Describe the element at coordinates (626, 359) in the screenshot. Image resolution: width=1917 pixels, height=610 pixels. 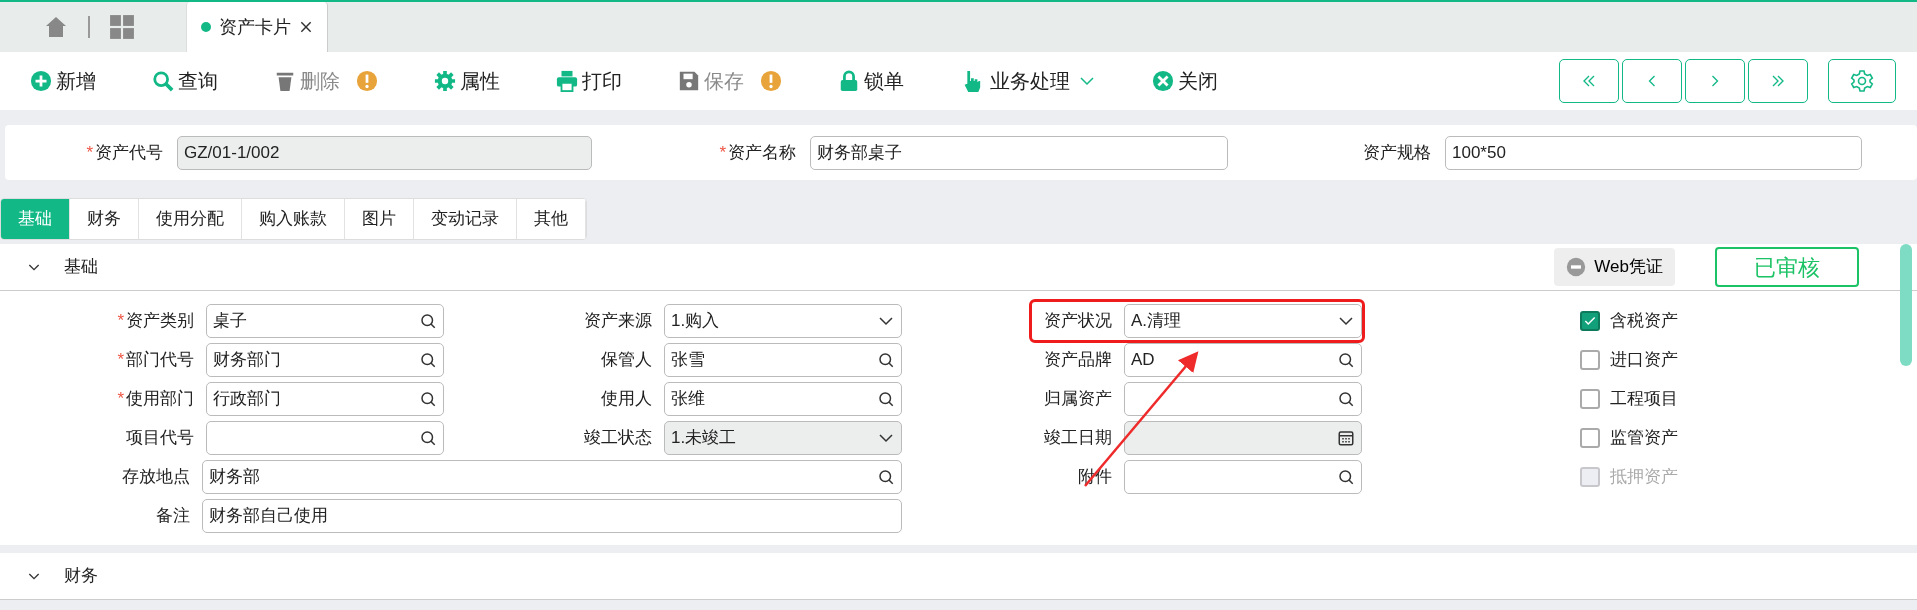
I see `field-label: 保管人` at that location.